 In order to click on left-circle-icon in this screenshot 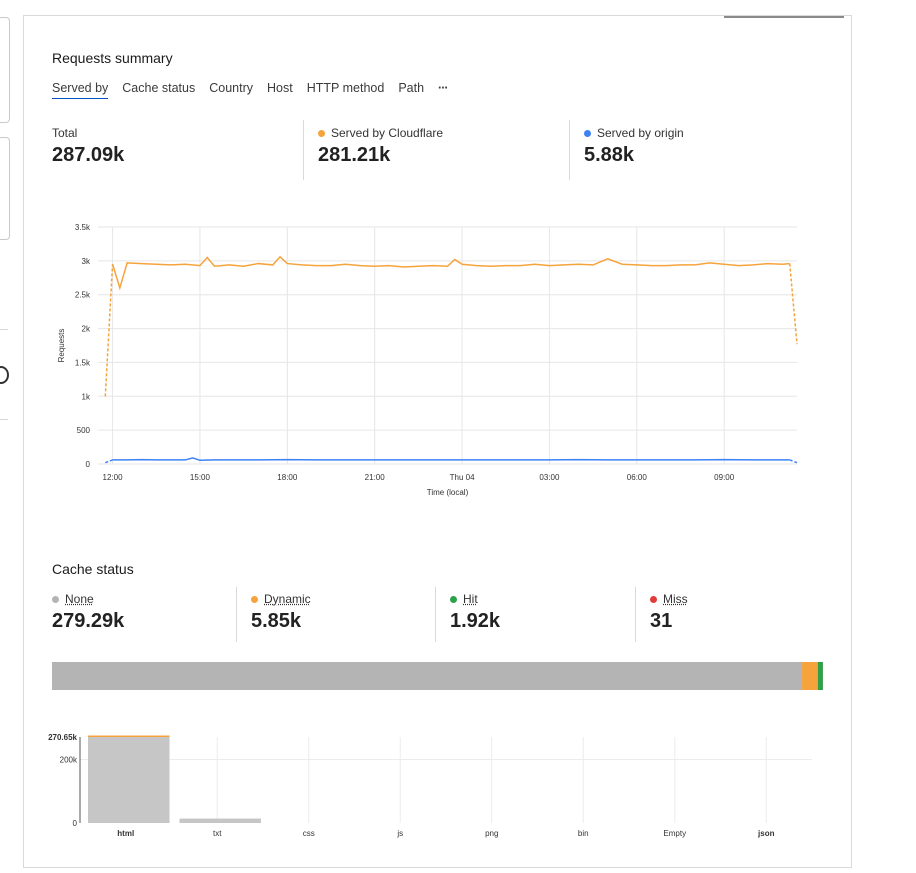, I will do `click(4, 375)`.